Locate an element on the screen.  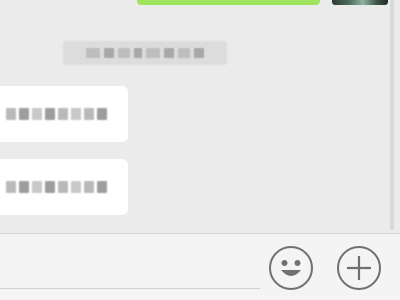
plus-icon is located at coordinates (359, 268).